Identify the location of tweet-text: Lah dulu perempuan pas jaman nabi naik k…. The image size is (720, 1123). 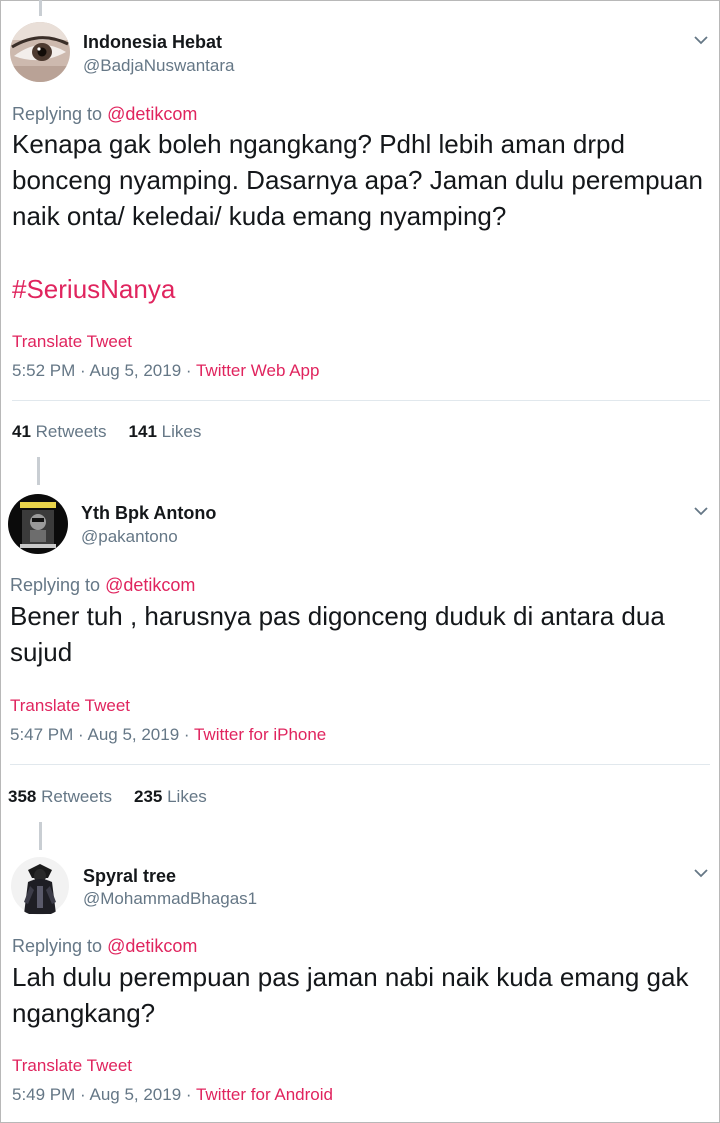
(350, 995).